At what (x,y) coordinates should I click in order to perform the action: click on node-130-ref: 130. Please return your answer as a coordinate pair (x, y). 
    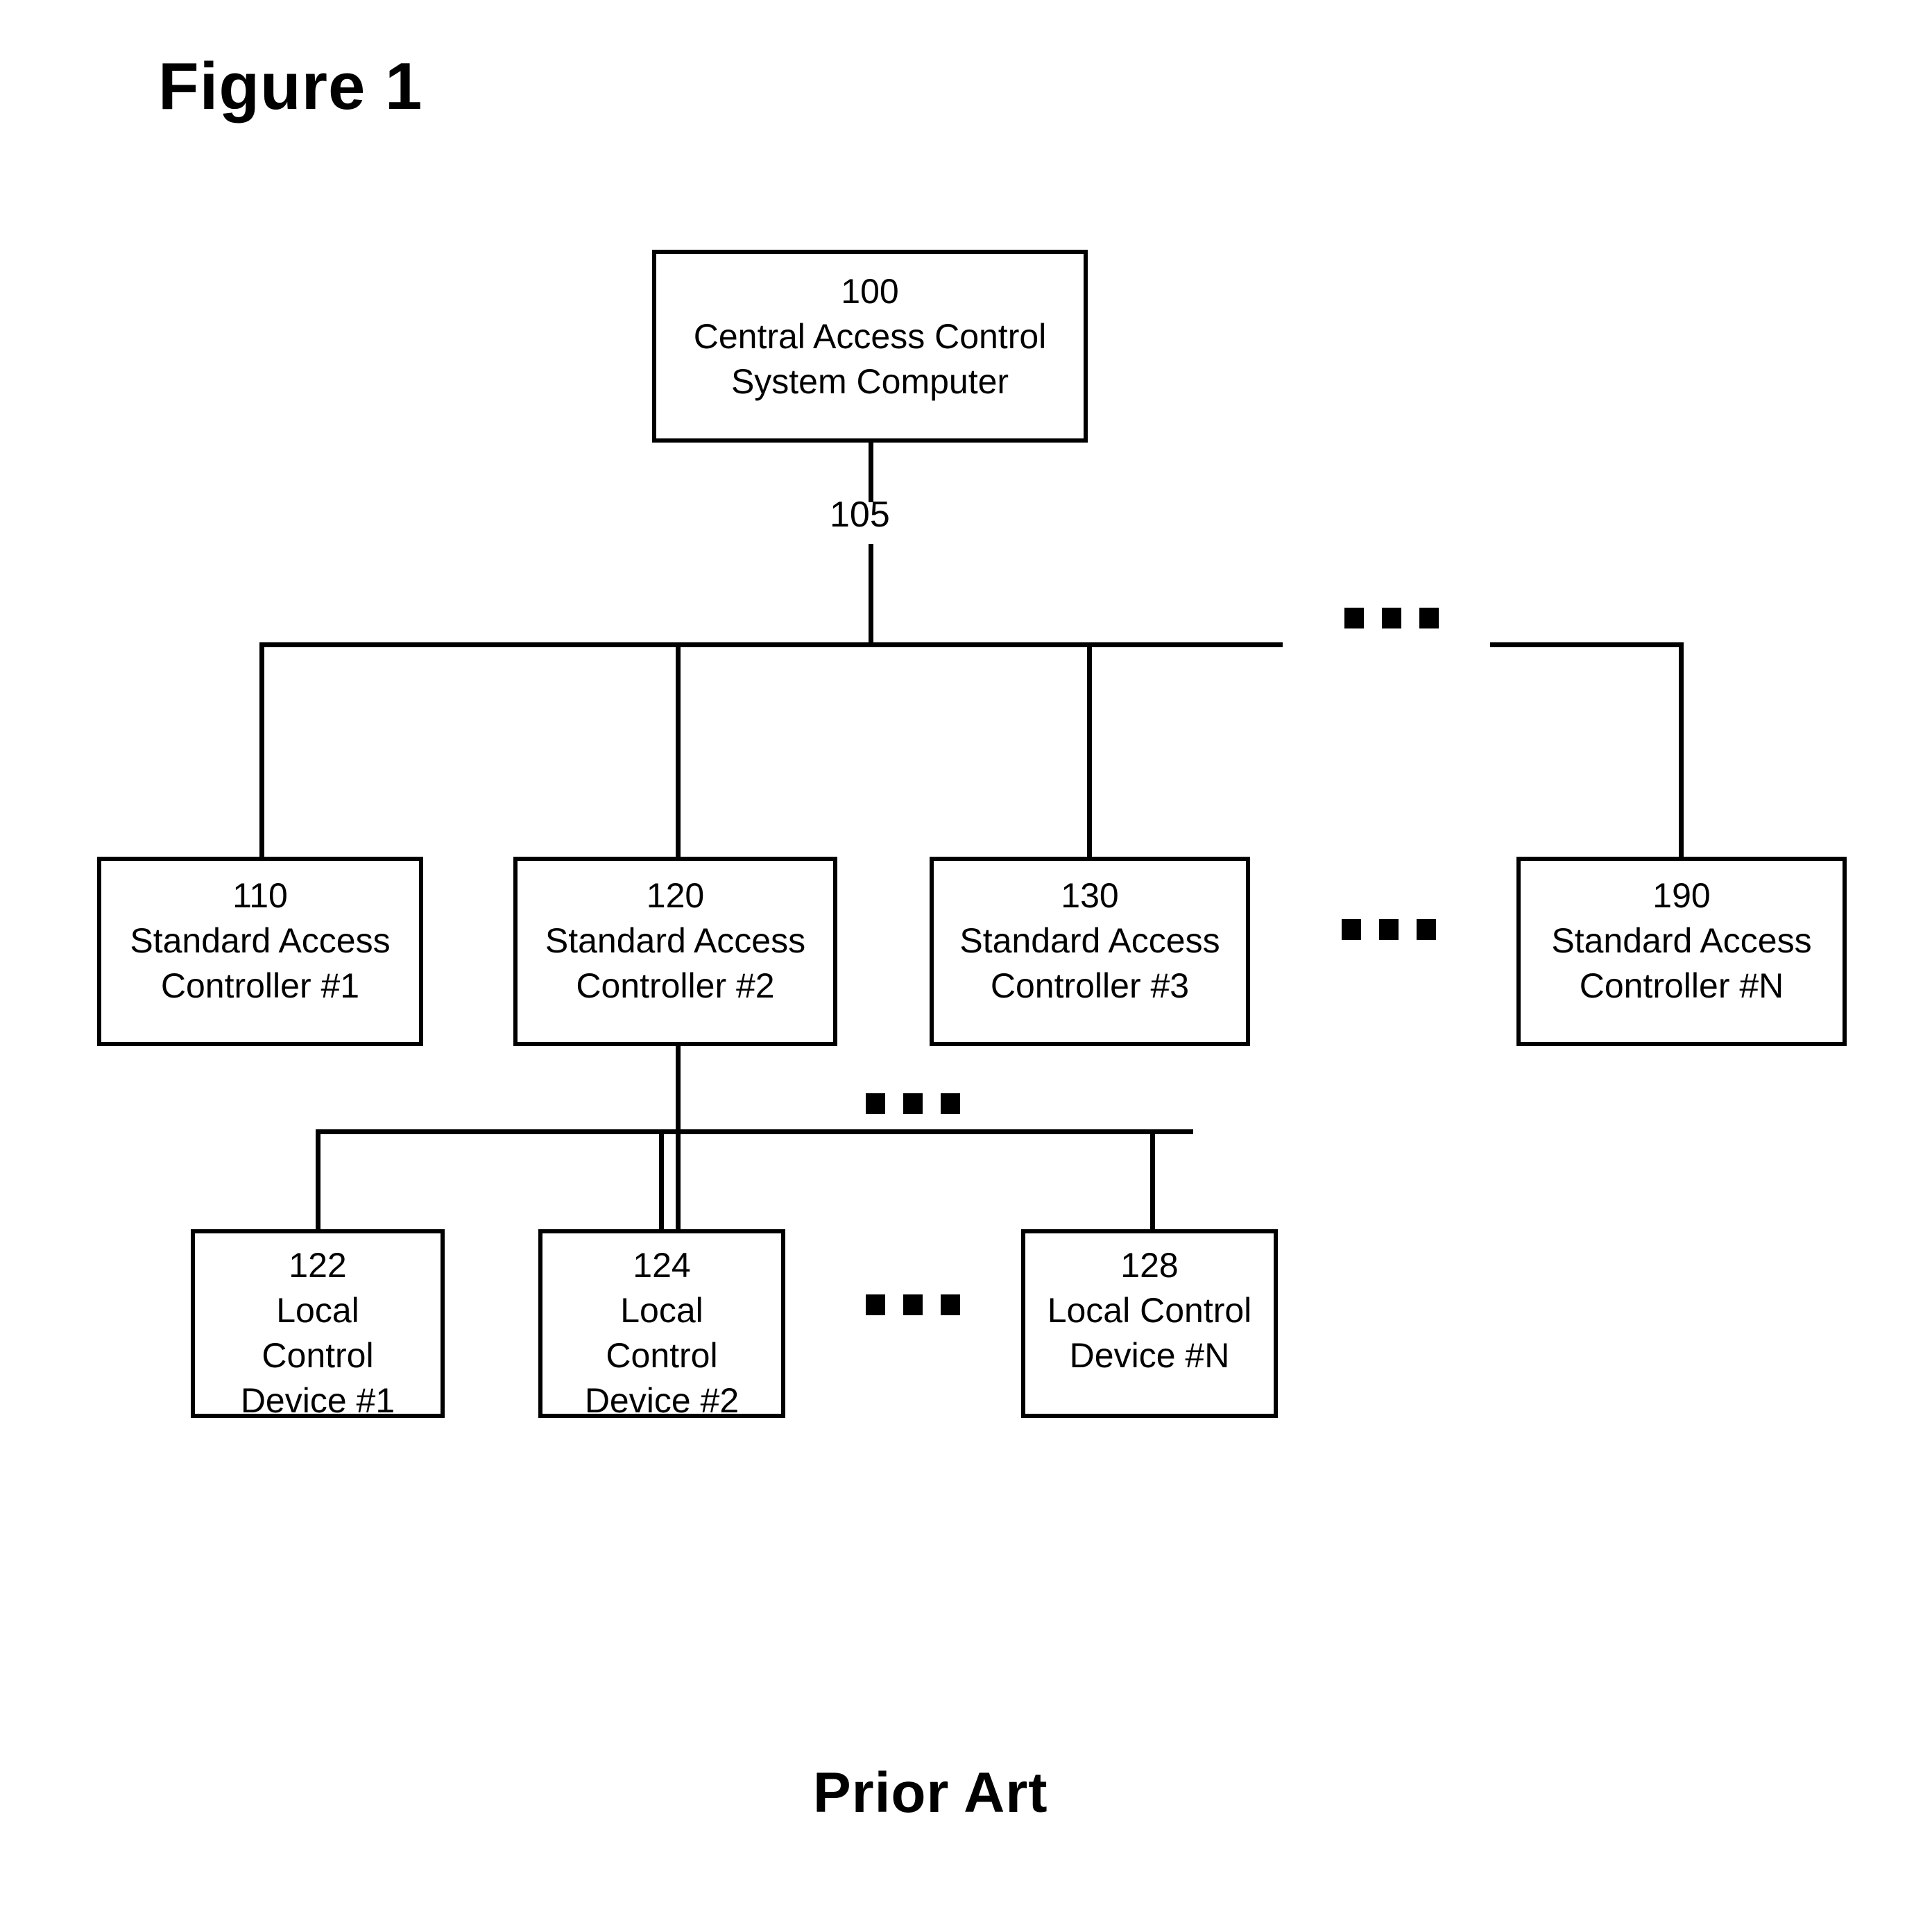
    Looking at the image, I should click on (1090, 895).